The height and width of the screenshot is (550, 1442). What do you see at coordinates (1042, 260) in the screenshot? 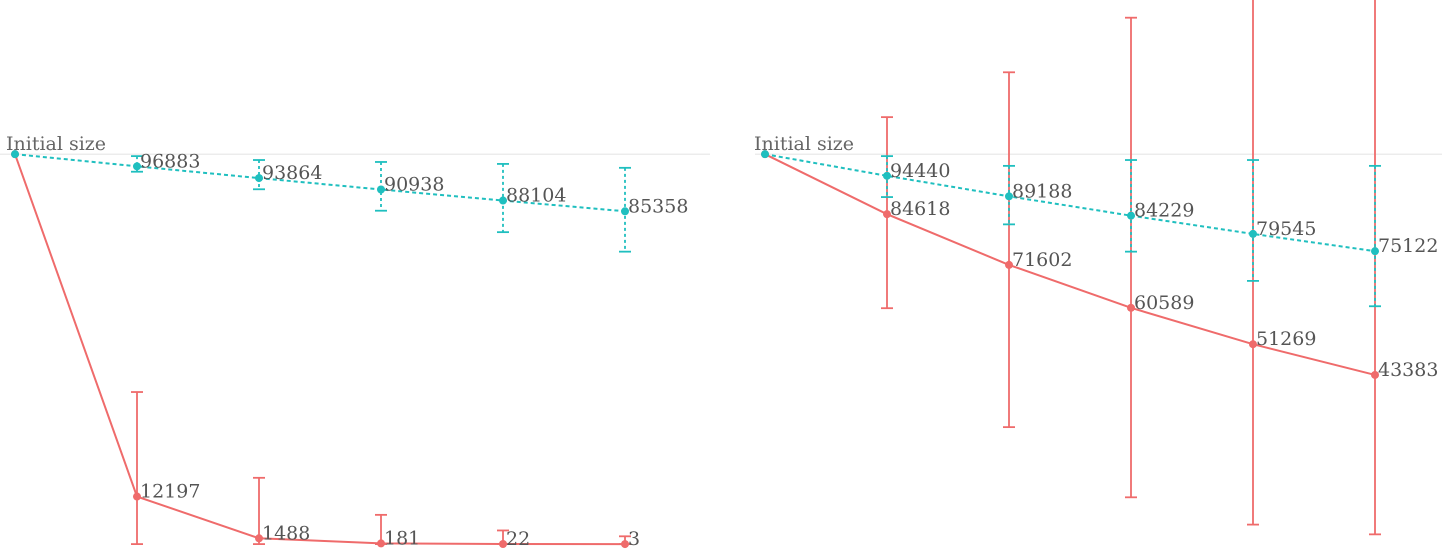
I see `red-series-data-label: 71602` at bounding box center [1042, 260].